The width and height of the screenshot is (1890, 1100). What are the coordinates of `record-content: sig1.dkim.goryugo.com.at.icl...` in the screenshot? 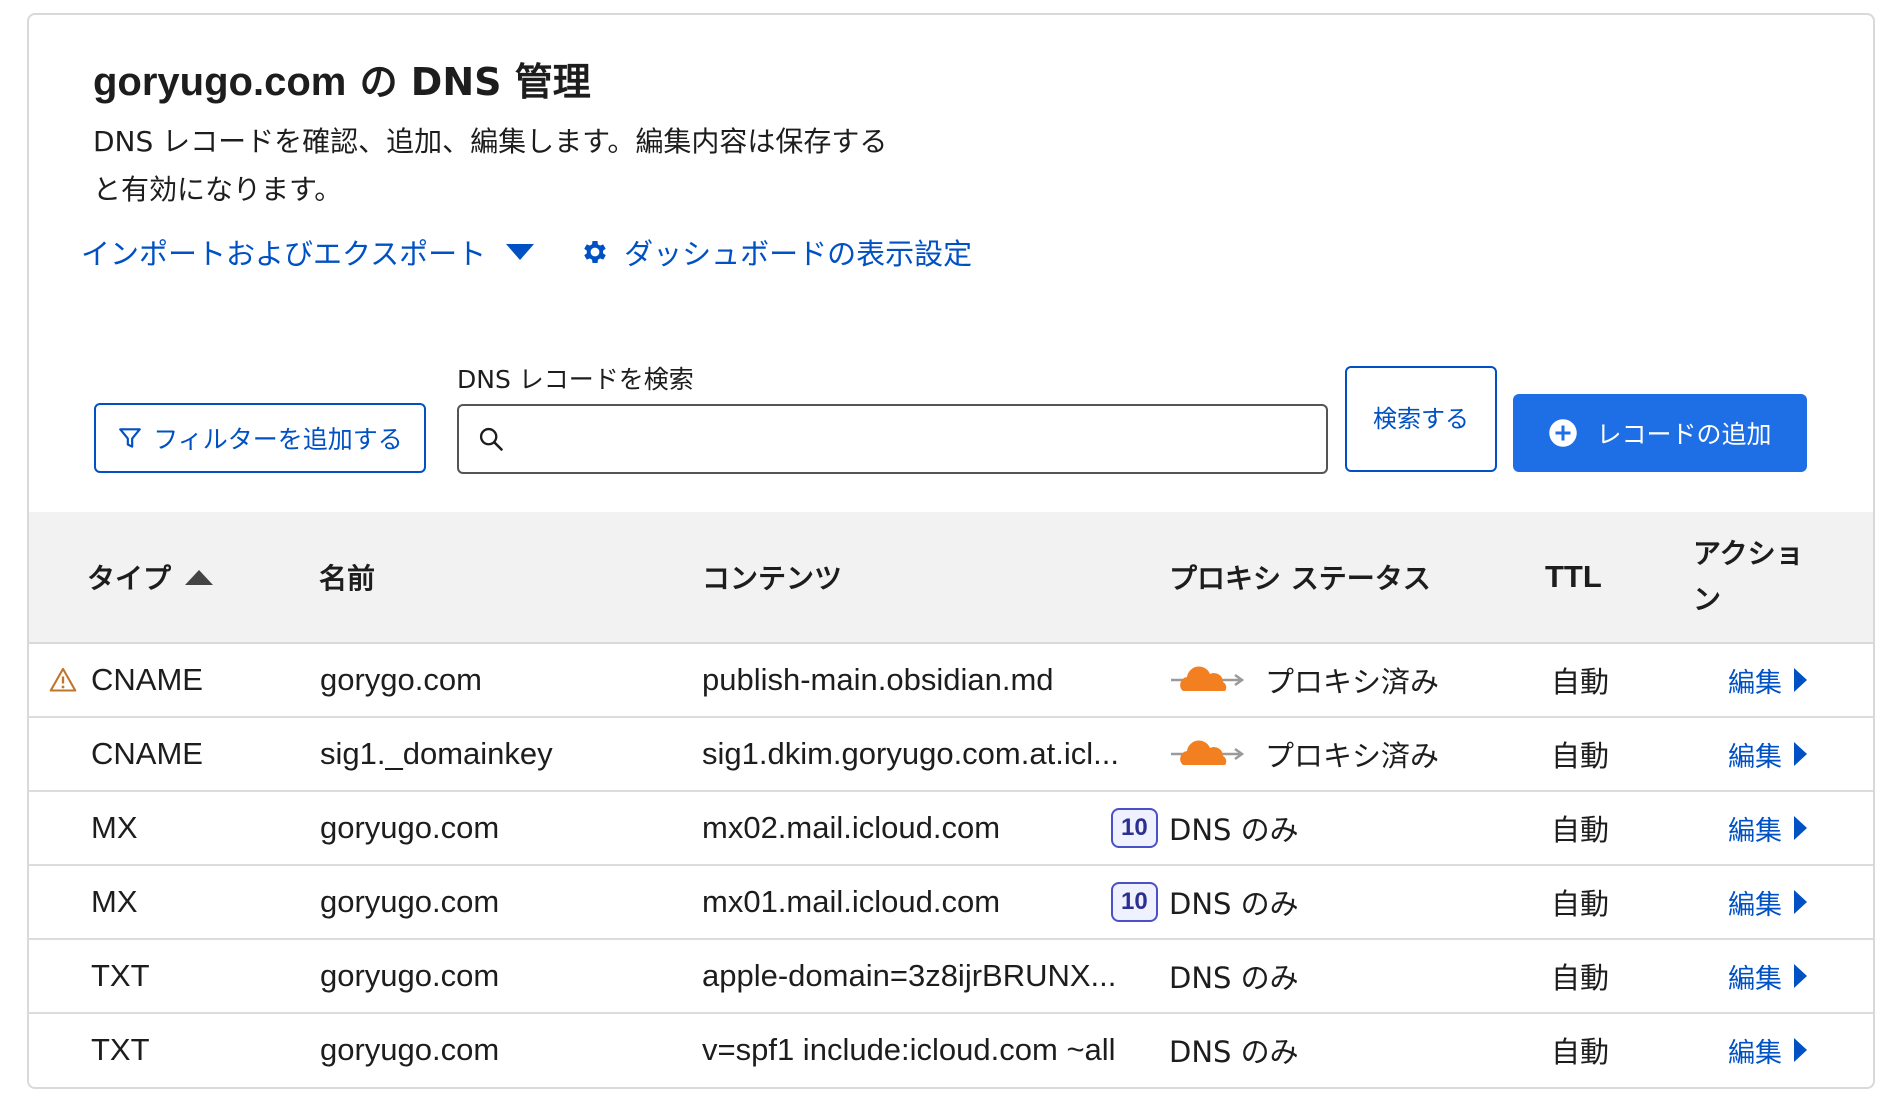 It's located at (910, 753).